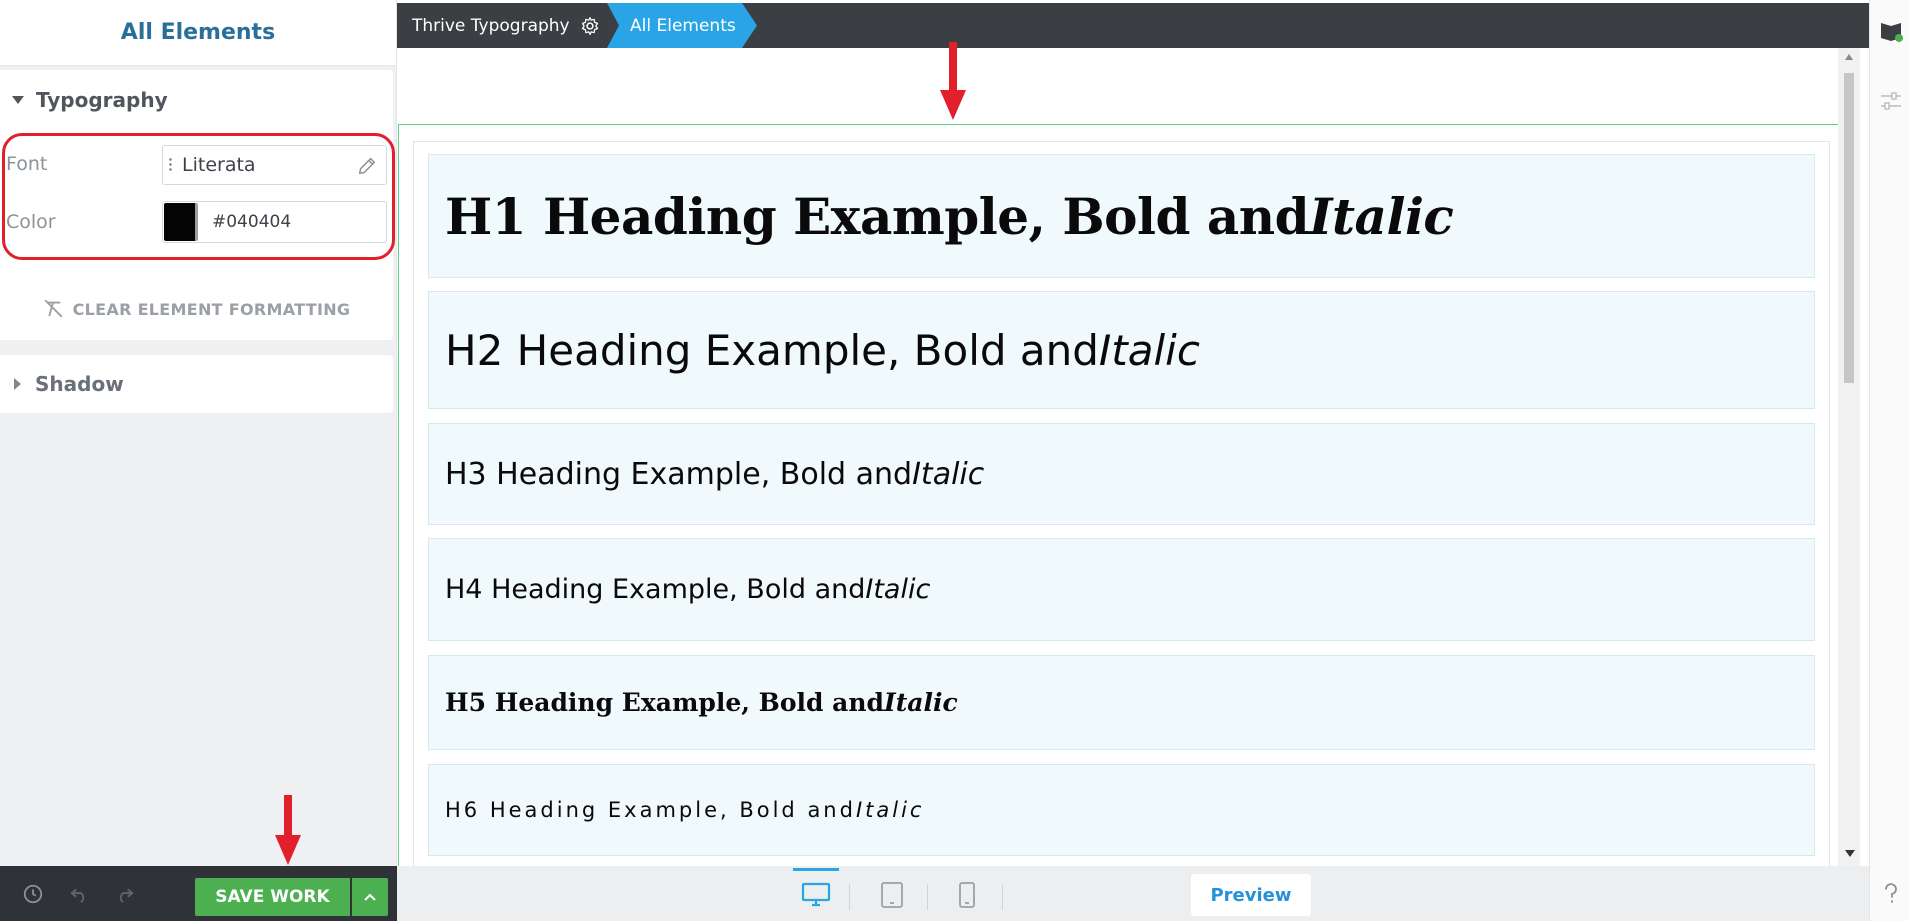  I want to click on heading-h6: H6 Heading Example, Bold and Italic, so click(1121, 810).